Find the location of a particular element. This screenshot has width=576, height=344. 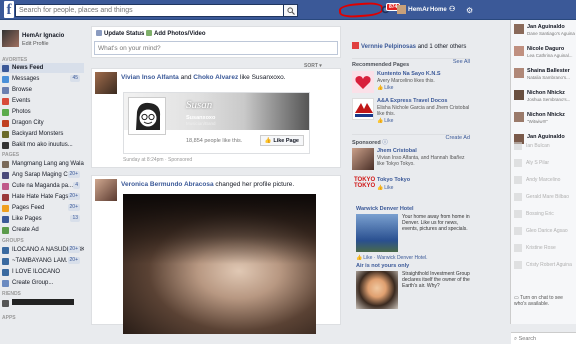

friend-activity: Vernnie Pelpinosas and 1 other others is located at coordinates (413, 46).